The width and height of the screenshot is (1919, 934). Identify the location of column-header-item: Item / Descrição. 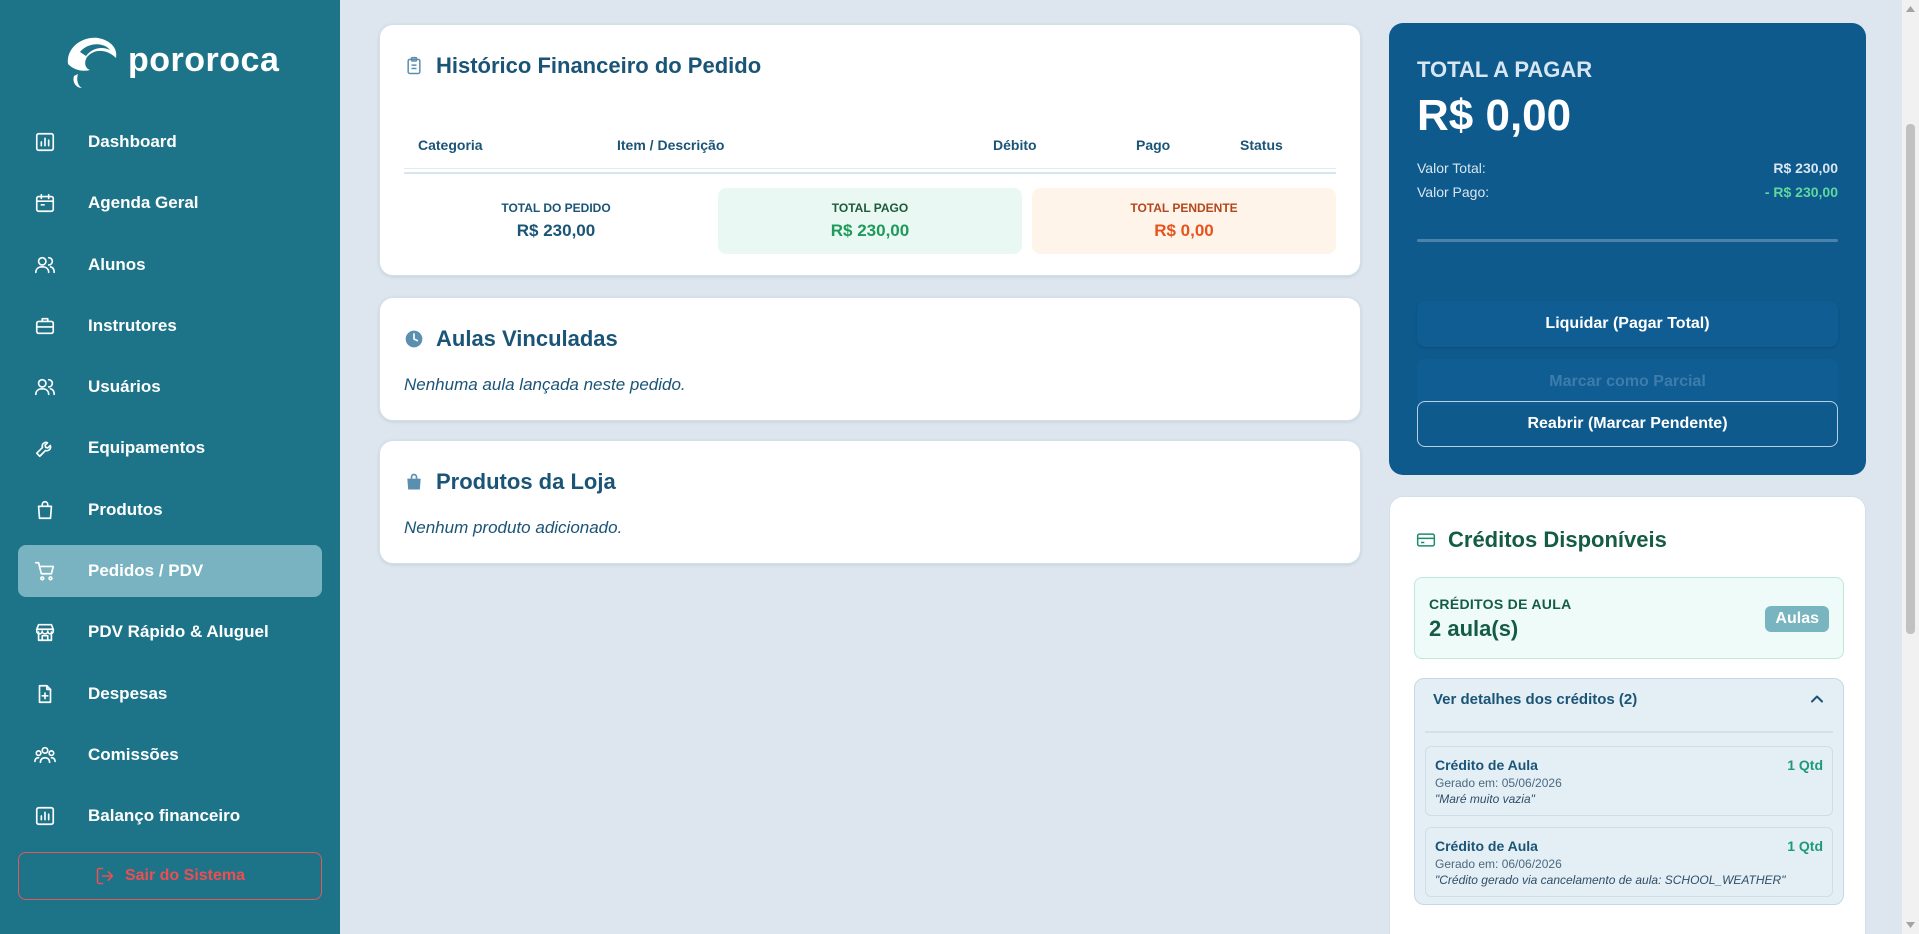
(670, 145).